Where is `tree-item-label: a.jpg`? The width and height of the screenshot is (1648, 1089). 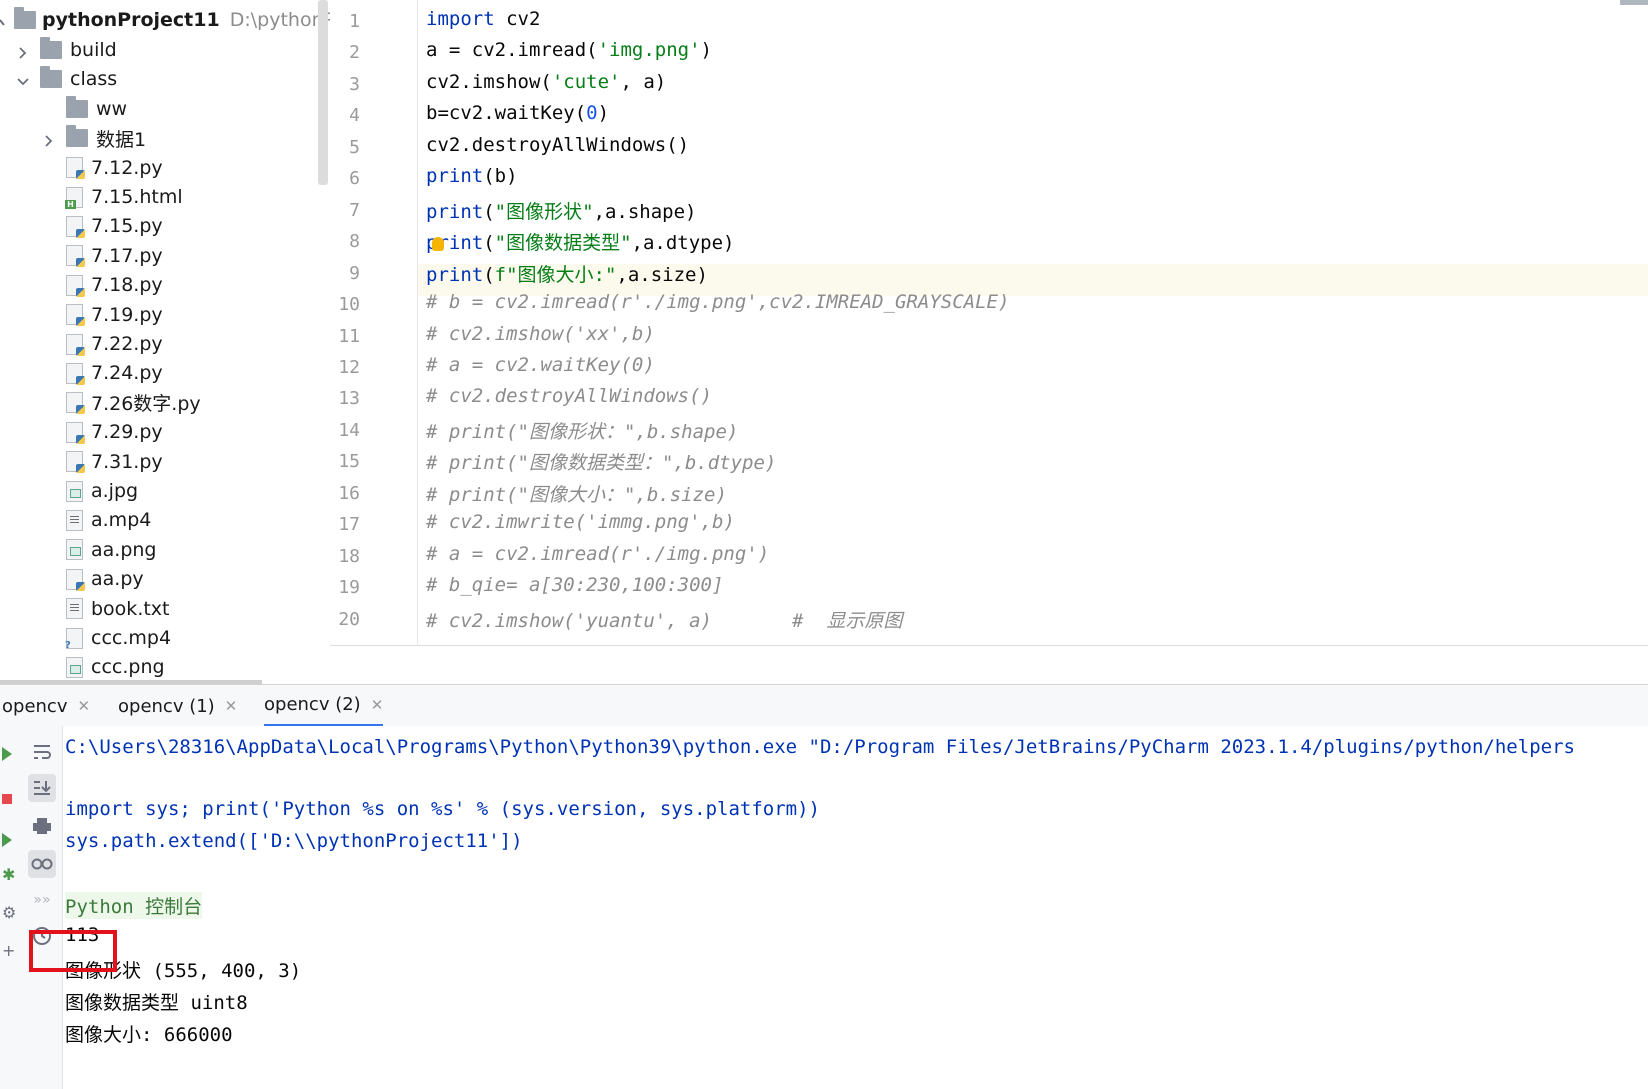 tree-item-label: a.jpg is located at coordinates (115, 491).